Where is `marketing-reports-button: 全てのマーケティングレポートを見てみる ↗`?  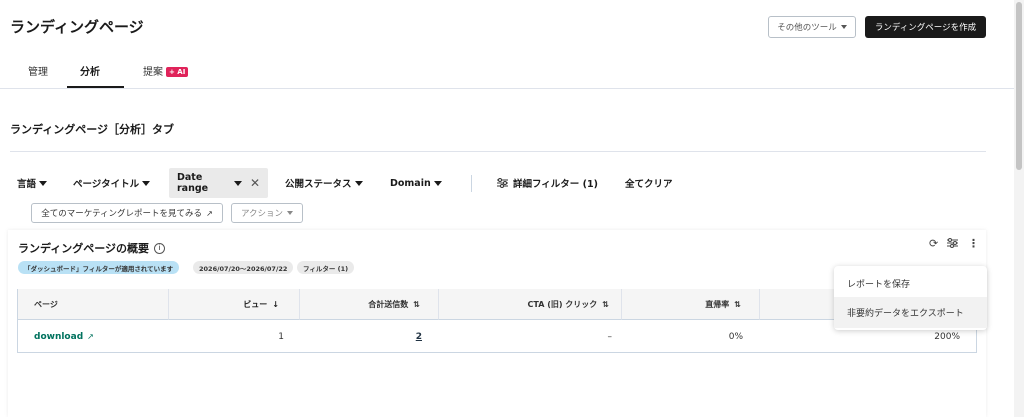
marketing-reports-button: 全てのマーケティングレポートを見てみる ↗ is located at coordinates (127, 213).